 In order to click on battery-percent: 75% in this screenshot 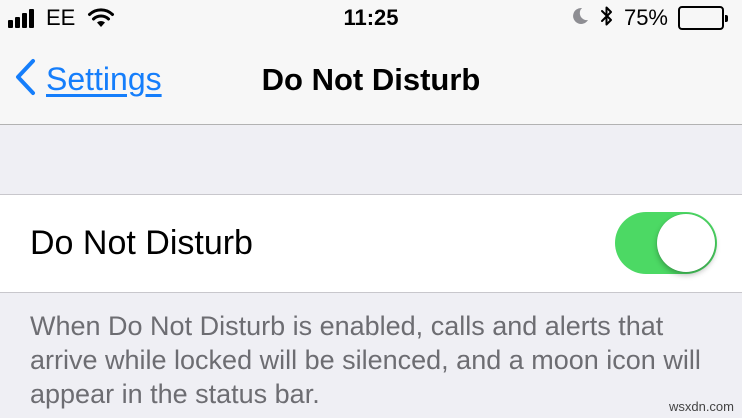, I will do `click(645, 17)`.